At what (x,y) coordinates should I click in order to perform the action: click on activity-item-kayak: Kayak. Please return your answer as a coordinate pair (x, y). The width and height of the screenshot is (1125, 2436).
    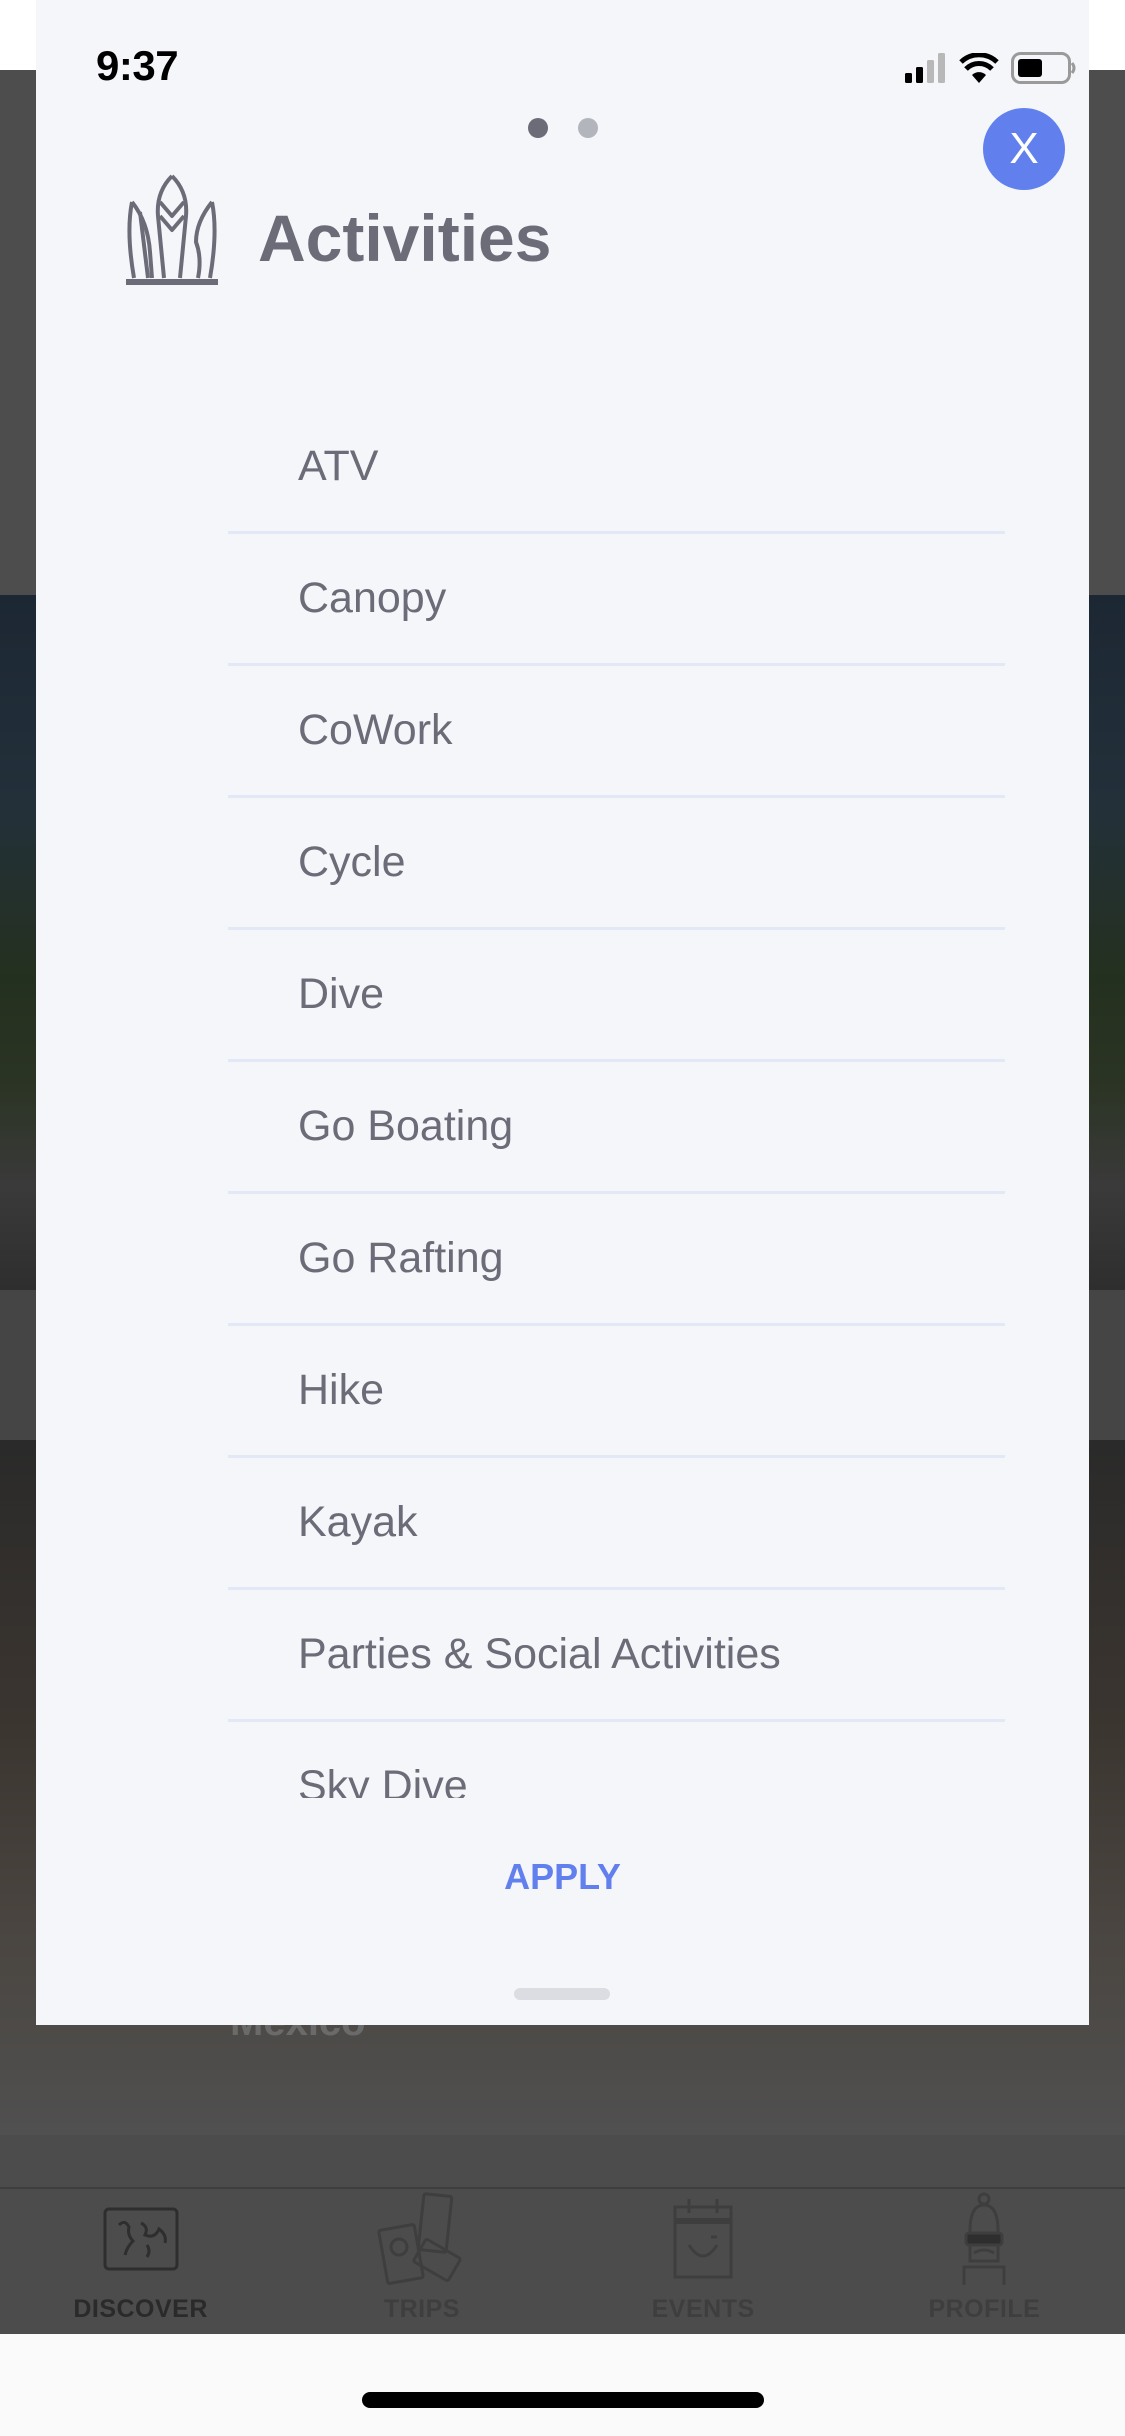
    Looking at the image, I should click on (616, 1524).